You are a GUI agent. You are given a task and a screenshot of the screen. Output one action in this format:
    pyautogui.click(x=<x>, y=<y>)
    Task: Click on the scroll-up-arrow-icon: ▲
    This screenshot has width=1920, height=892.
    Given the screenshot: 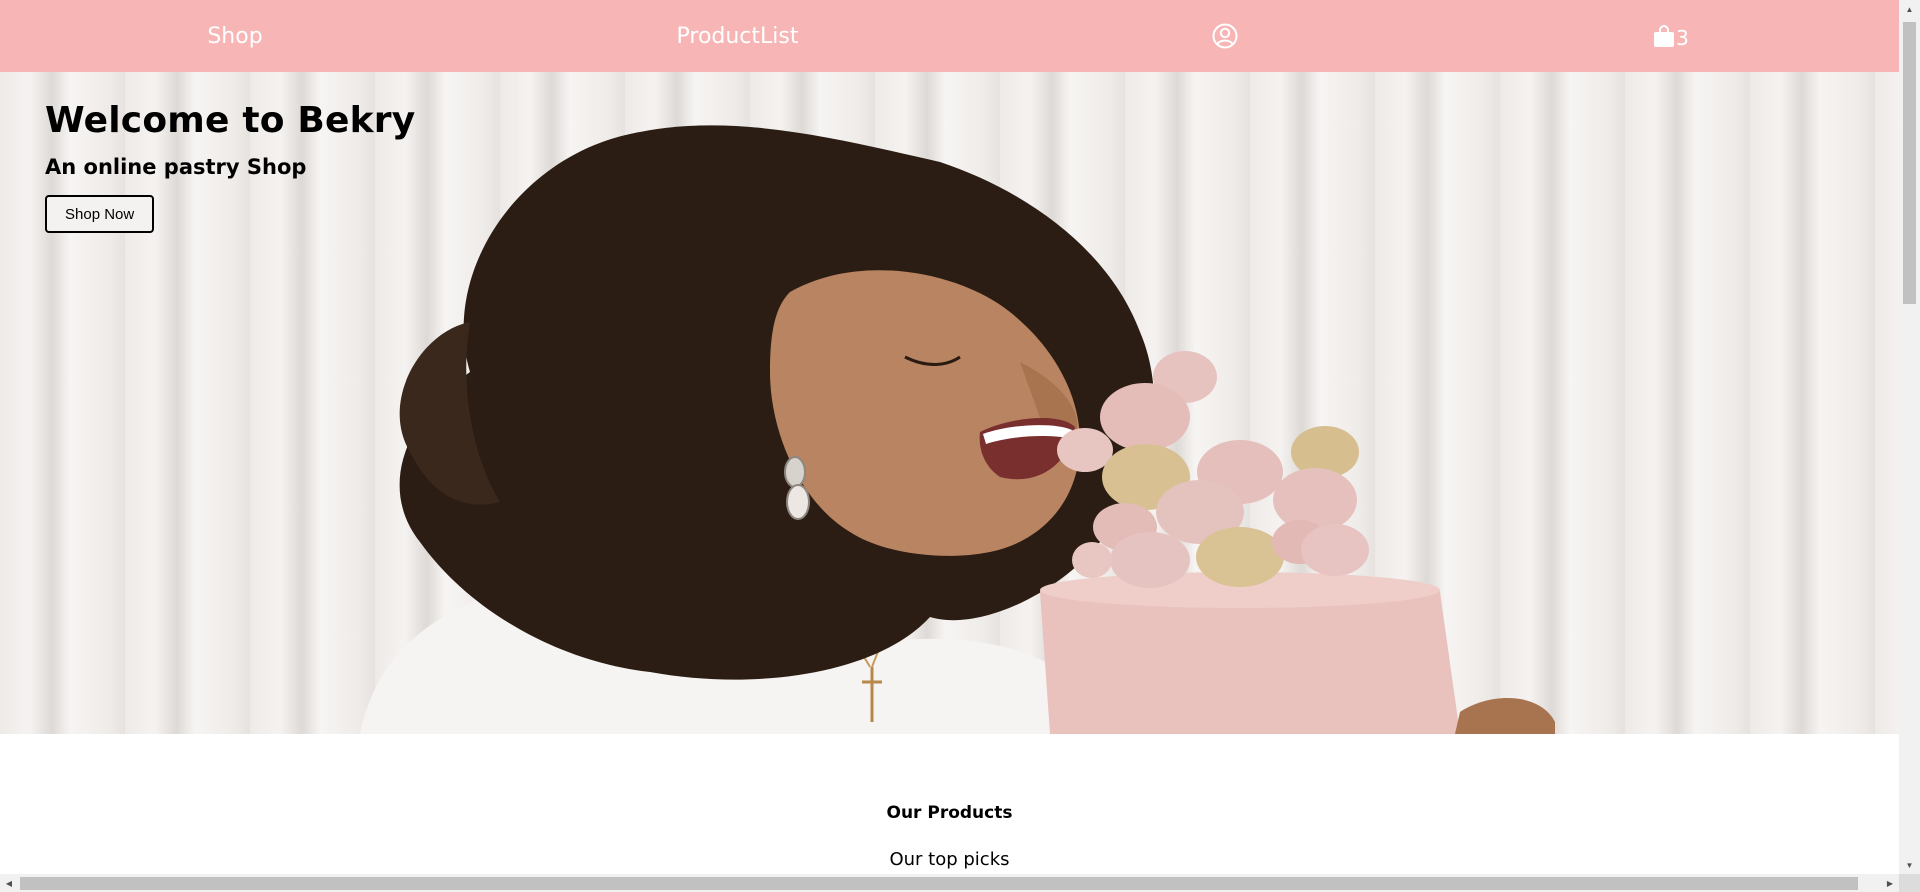 What is the action you would take?
    pyautogui.click(x=1909, y=9)
    